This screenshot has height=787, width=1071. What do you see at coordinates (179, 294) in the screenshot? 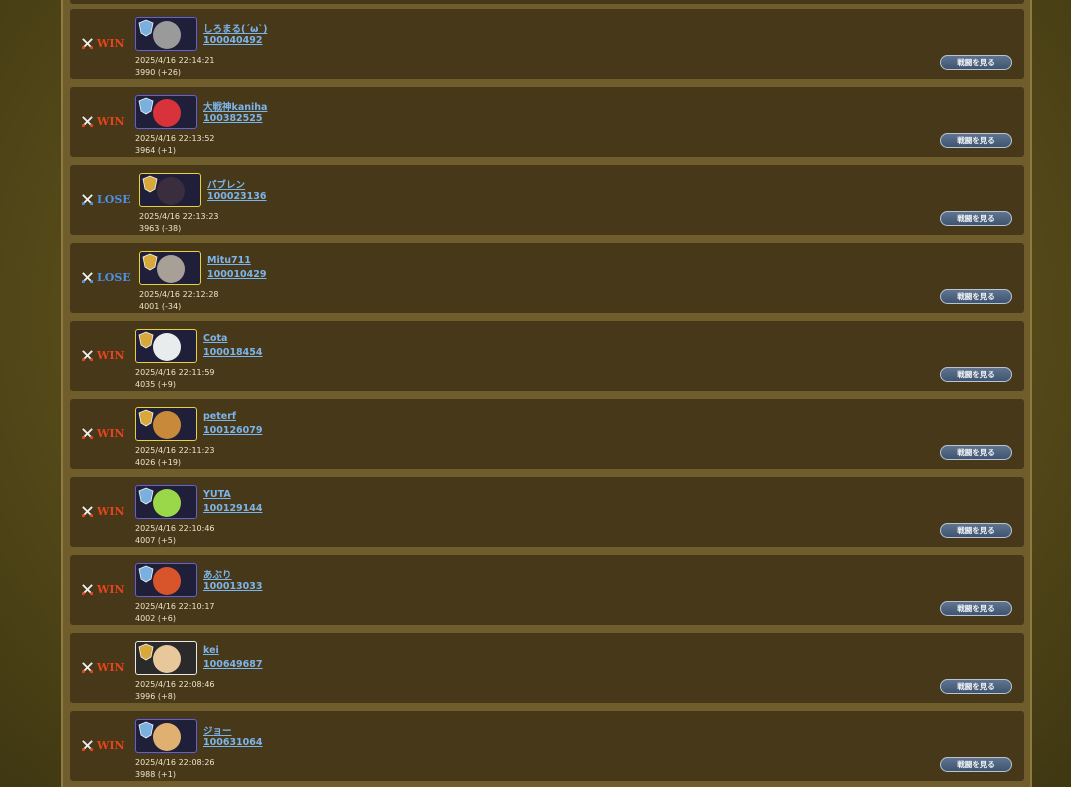
I see `battle-datetime: 2025/4/16 22:12:28` at bounding box center [179, 294].